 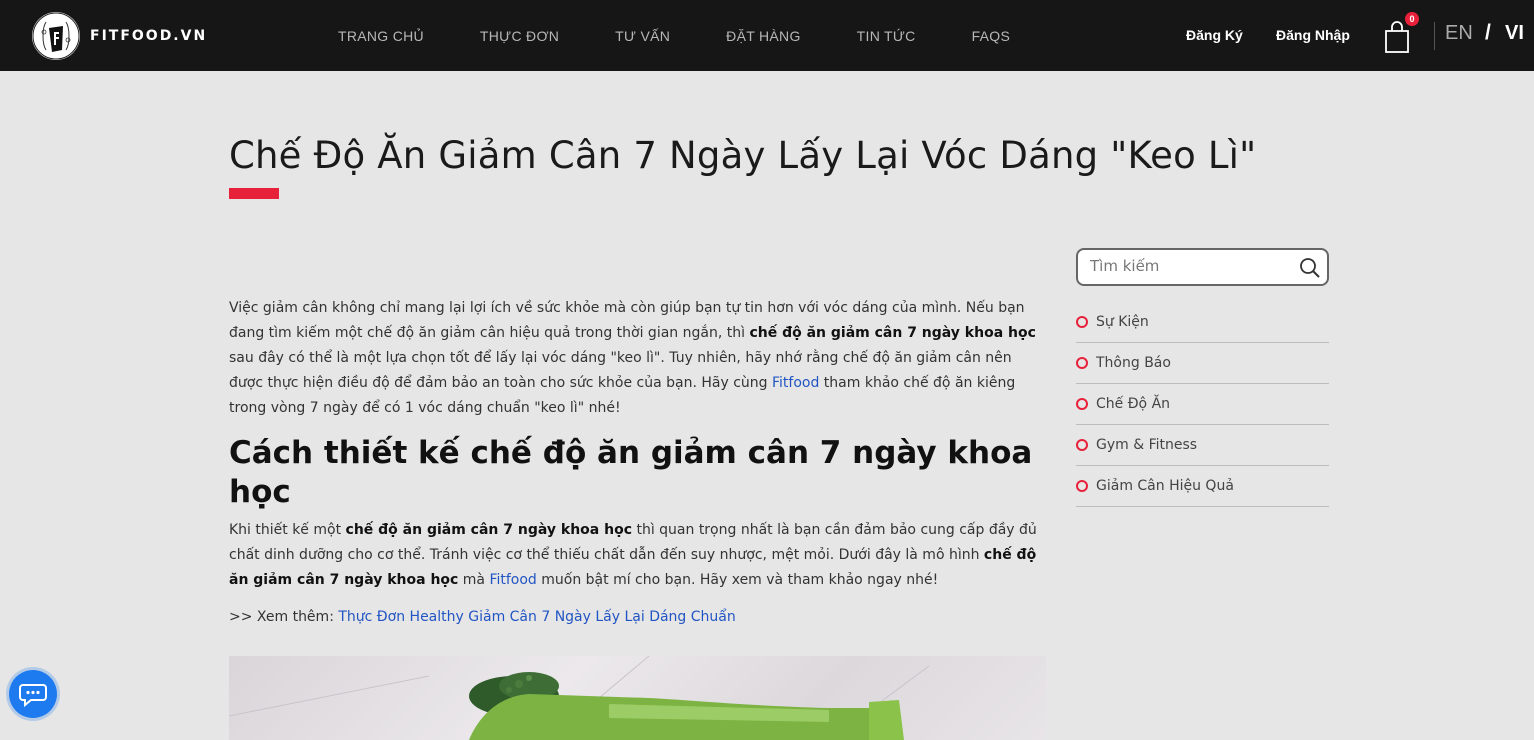 I want to click on section-text-3: mà, so click(x=474, y=580).